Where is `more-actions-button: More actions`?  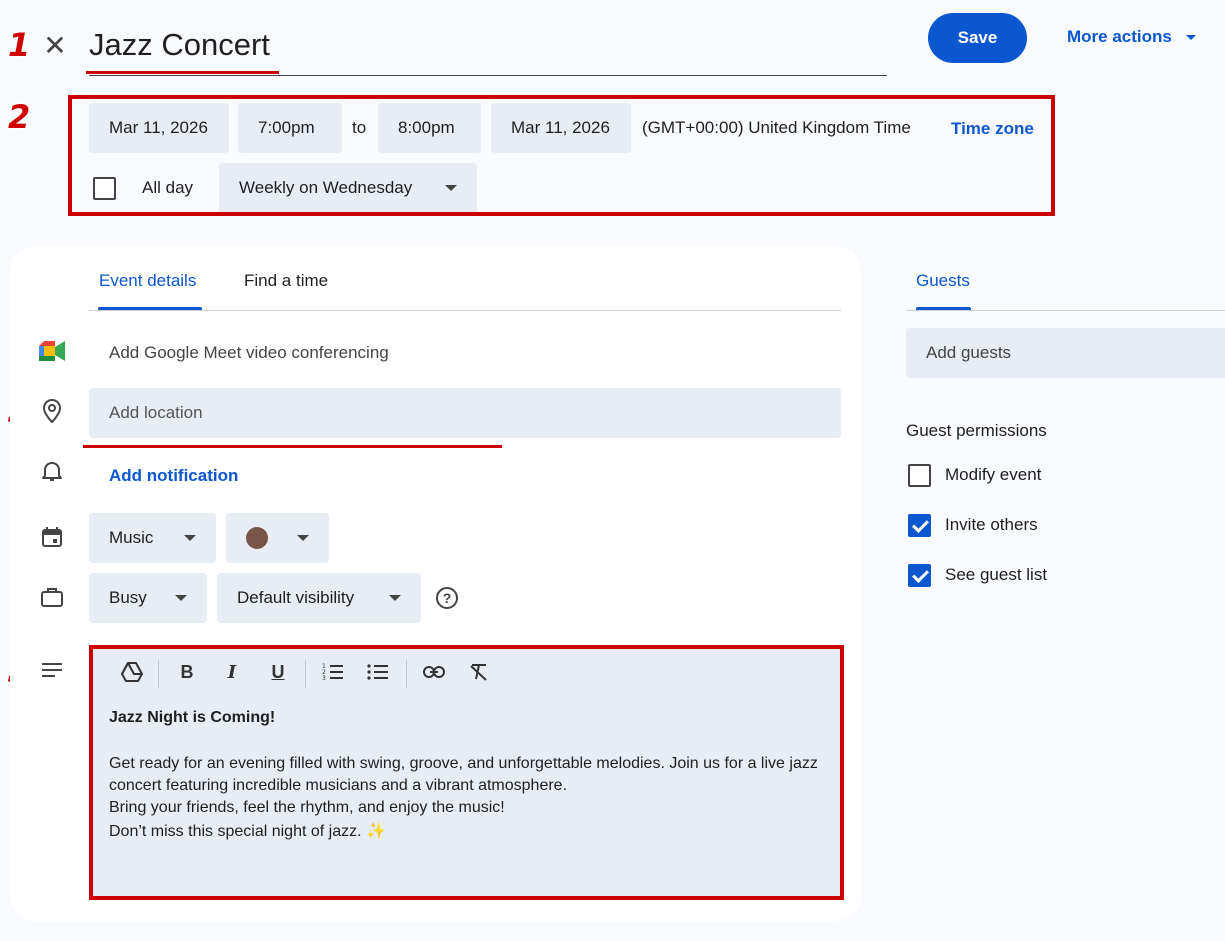
more-actions-button: More actions is located at coordinates (1131, 37).